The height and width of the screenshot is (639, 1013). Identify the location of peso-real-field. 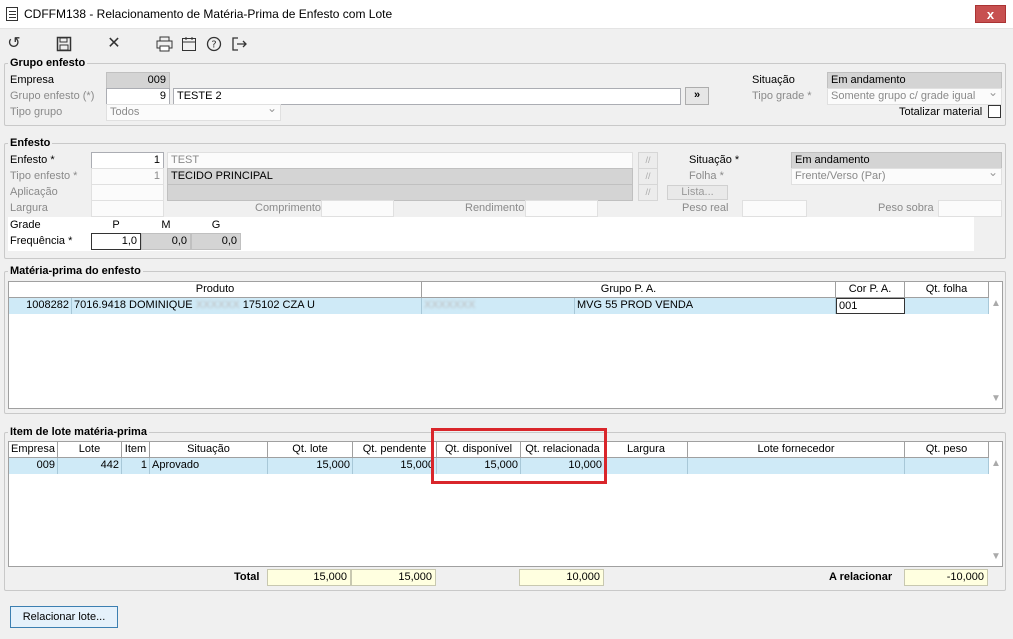
(774, 208).